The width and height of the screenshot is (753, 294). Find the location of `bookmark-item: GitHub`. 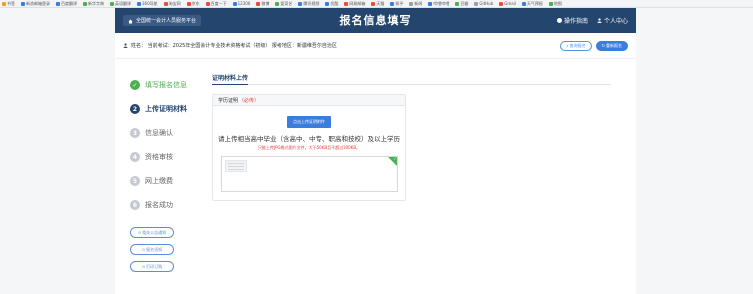

bookmark-item: GitHub is located at coordinates (483, 4).